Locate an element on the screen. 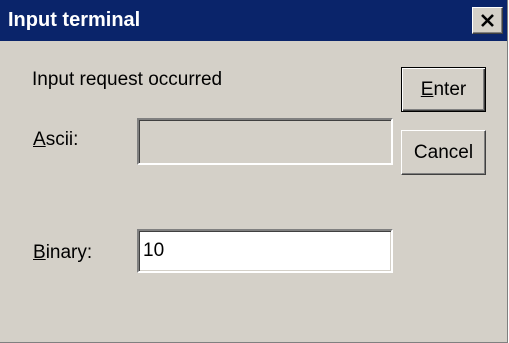 This screenshot has width=509, height=343. binary-label: Binary: is located at coordinates (62, 253).